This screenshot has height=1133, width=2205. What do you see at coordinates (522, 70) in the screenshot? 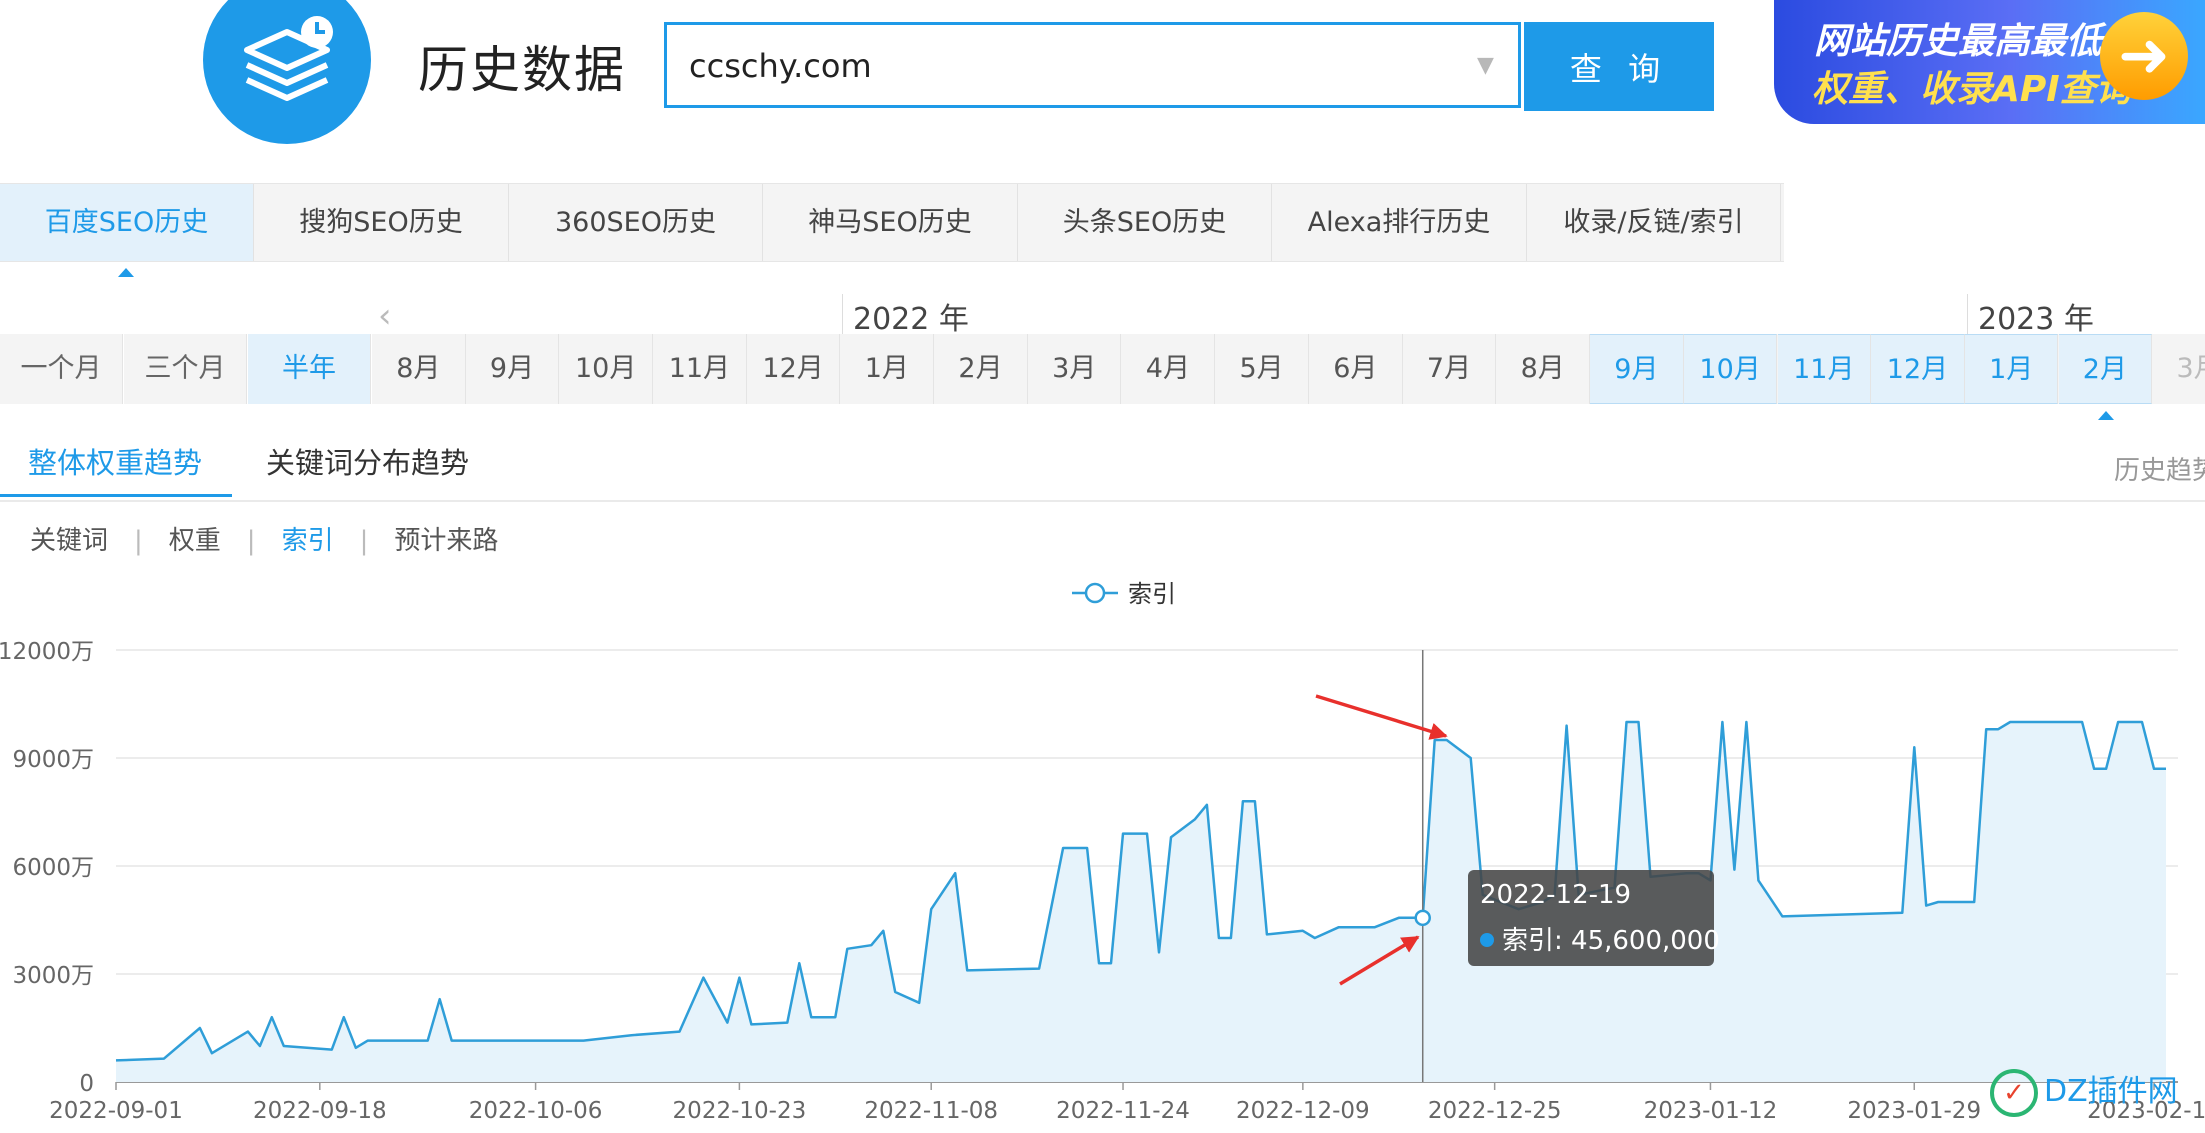
I see `site-title: 历史数据` at bounding box center [522, 70].